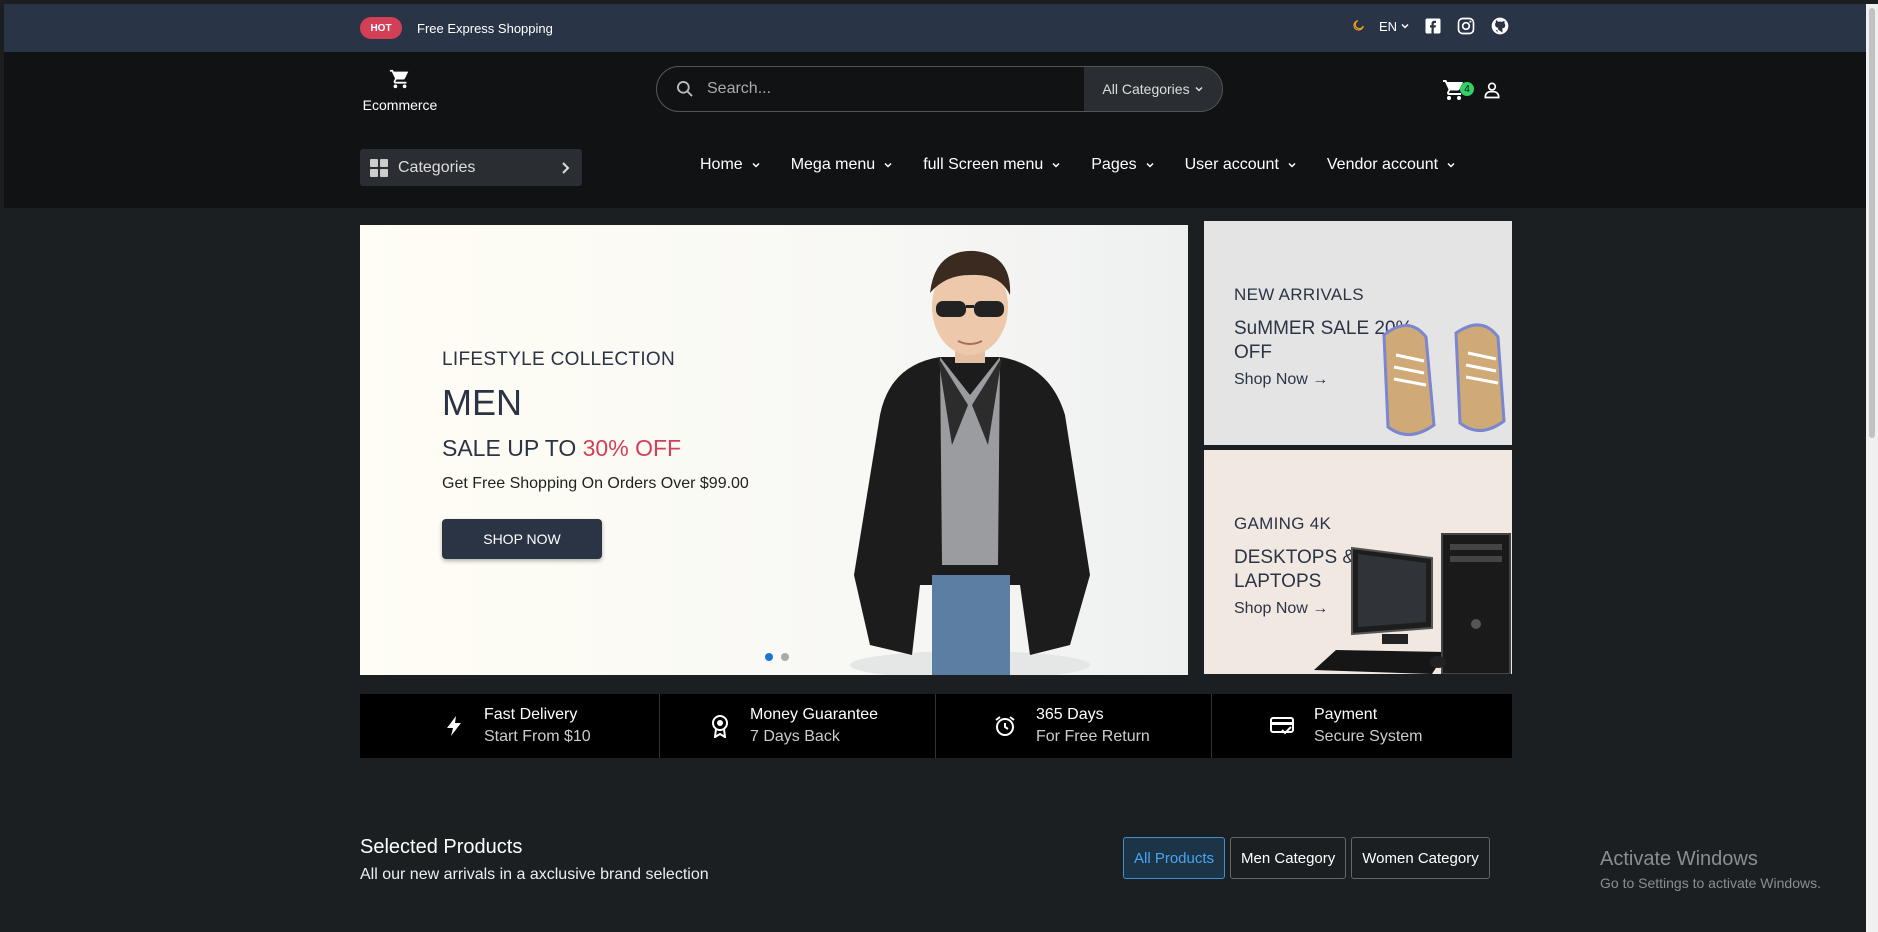  Describe the element at coordinates (379, 167) in the screenshot. I see `grid-icon` at that location.